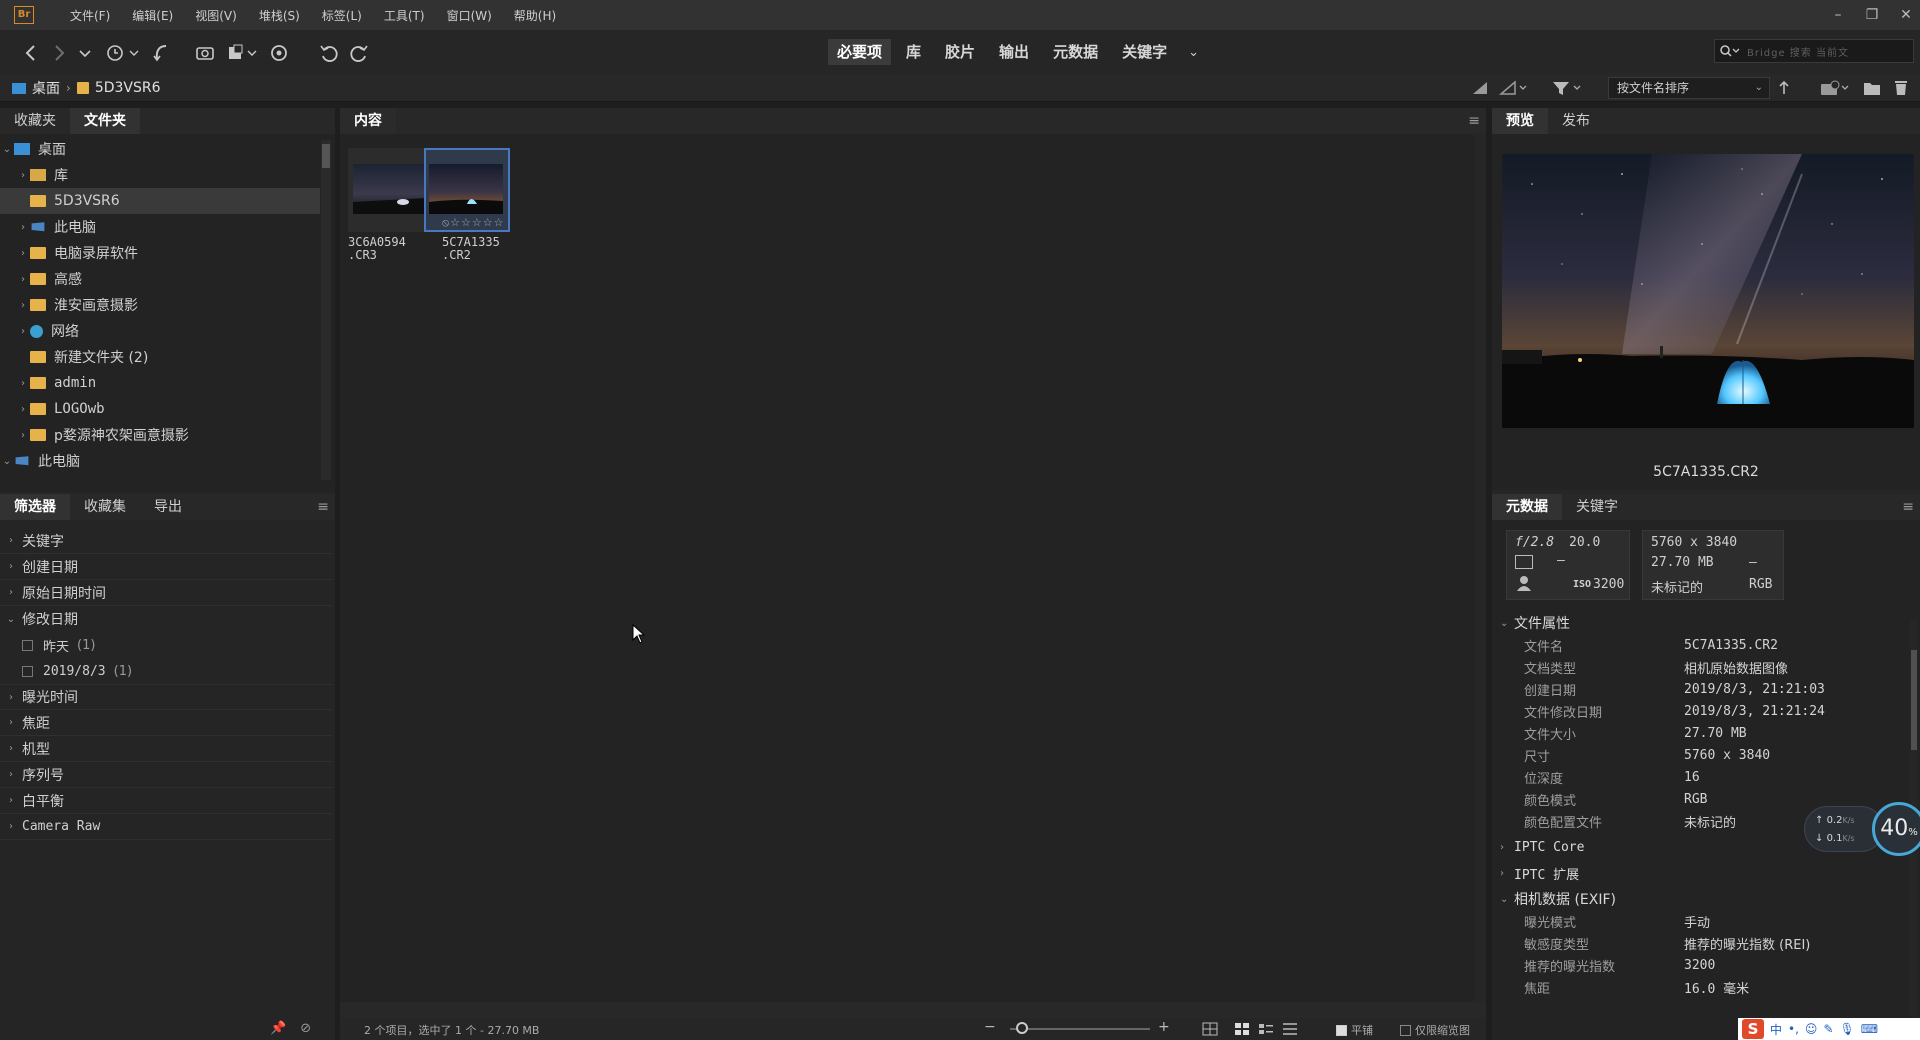 The height and width of the screenshot is (1040, 1920). What do you see at coordinates (1210, 1029) in the screenshot?
I see `grid-lock-icon` at bounding box center [1210, 1029].